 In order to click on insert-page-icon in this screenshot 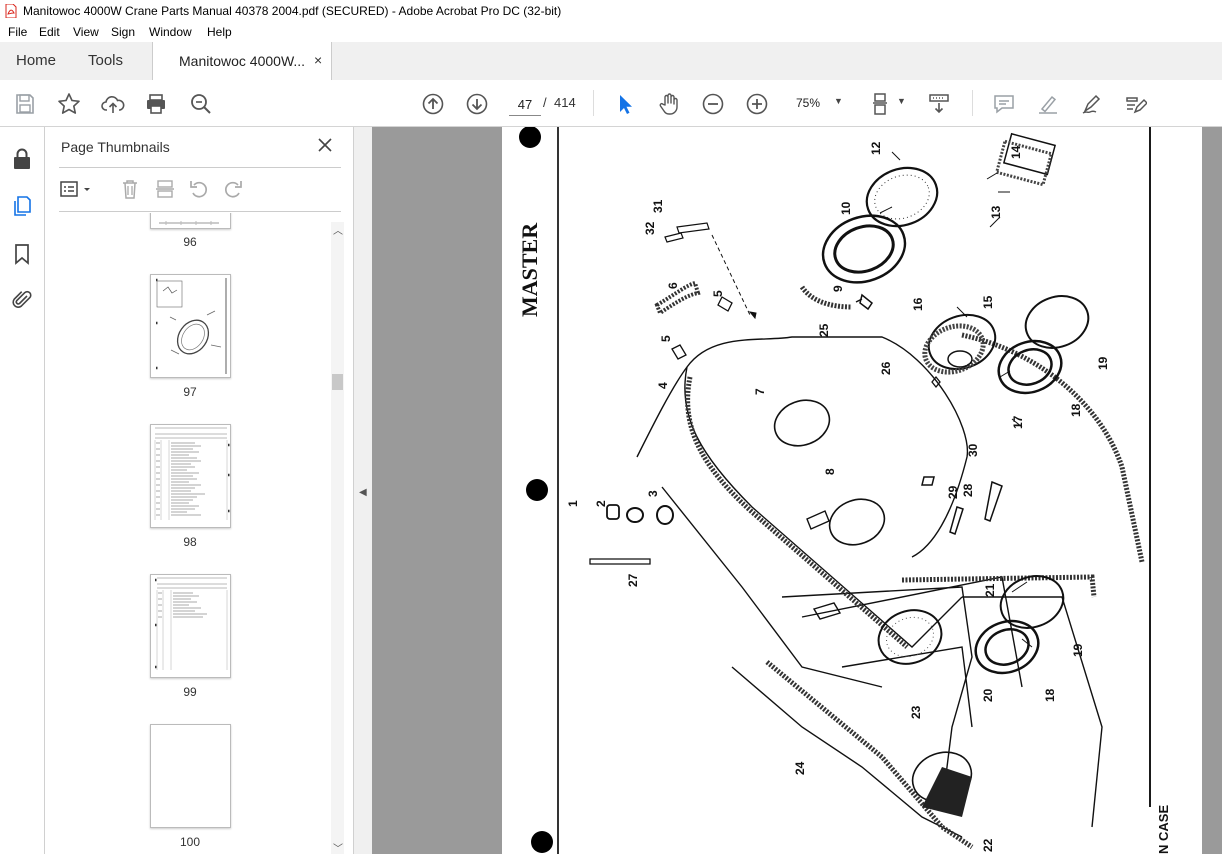, I will do `click(165, 189)`.